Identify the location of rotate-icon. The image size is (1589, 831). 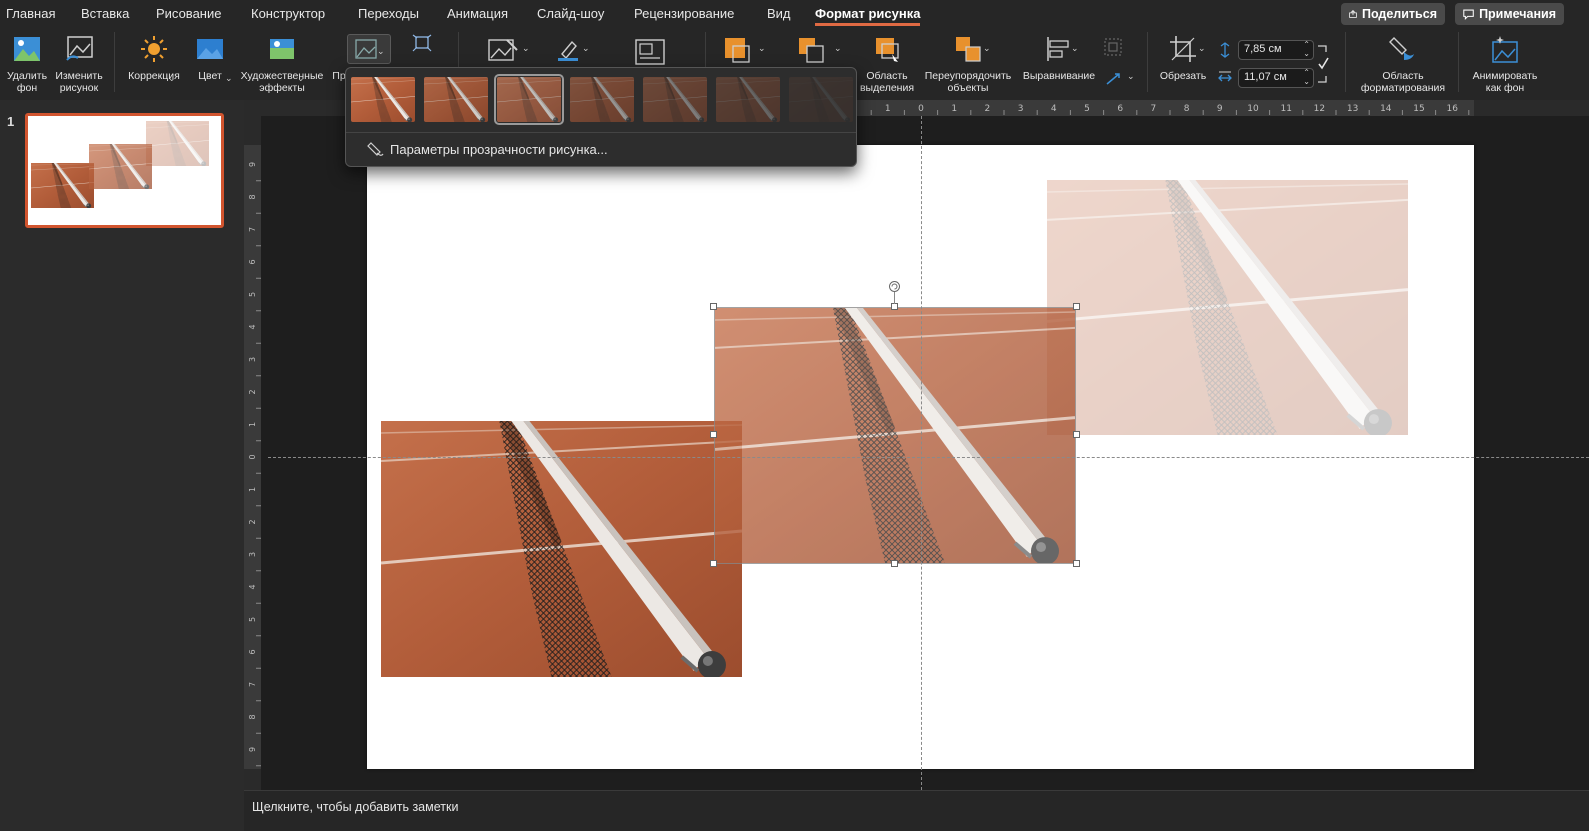
(1113, 79).